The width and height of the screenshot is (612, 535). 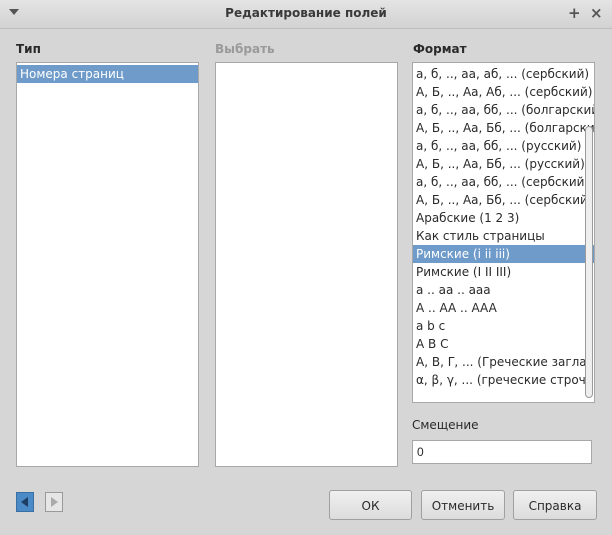 I want to click on offset-label: Смещение, so click(x=445, y=425).